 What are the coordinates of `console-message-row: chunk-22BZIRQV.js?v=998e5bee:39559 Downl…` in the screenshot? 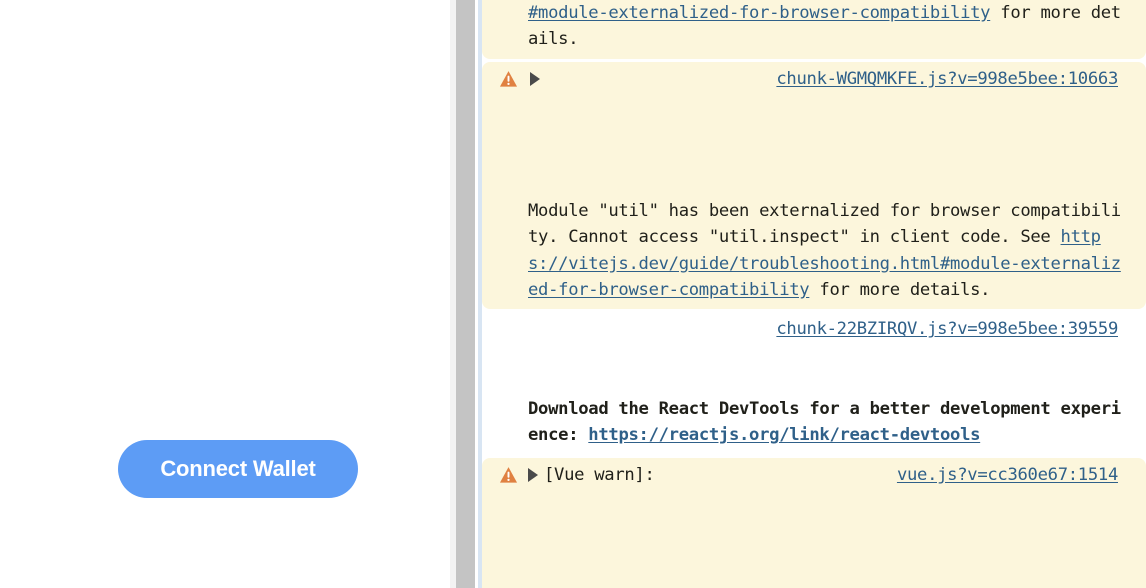 It's located at (814, 383).